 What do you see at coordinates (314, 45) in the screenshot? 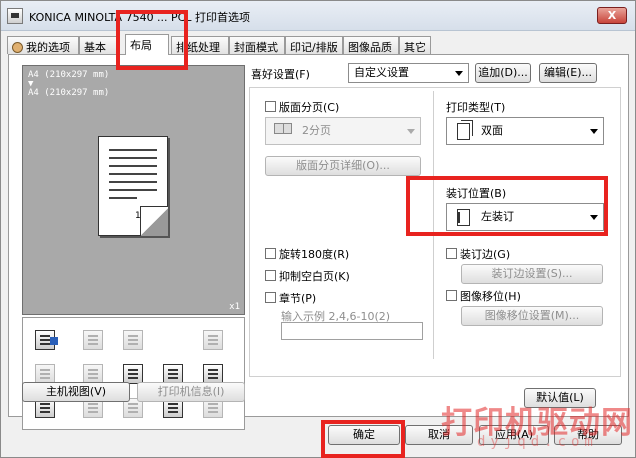
I see `tab-stamp: 印记/排版` at bounding box center [314, 45].